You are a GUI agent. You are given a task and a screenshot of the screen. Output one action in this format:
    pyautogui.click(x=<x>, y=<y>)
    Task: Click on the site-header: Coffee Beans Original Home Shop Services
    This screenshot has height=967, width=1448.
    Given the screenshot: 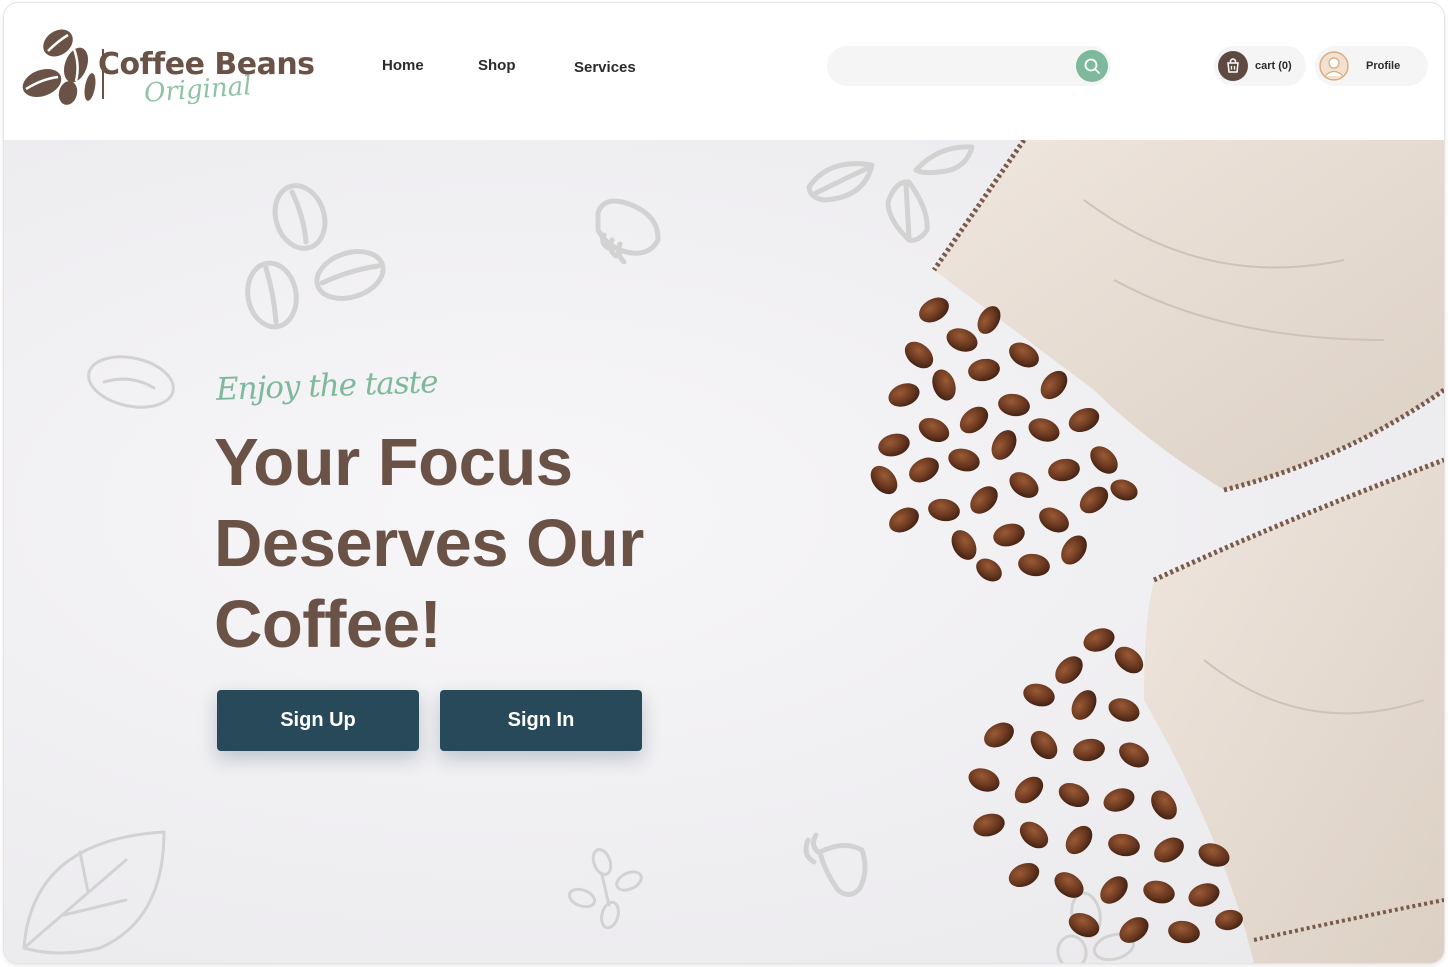 What is the action you would take?
    pyautogui.click(x=724, y=71)
    